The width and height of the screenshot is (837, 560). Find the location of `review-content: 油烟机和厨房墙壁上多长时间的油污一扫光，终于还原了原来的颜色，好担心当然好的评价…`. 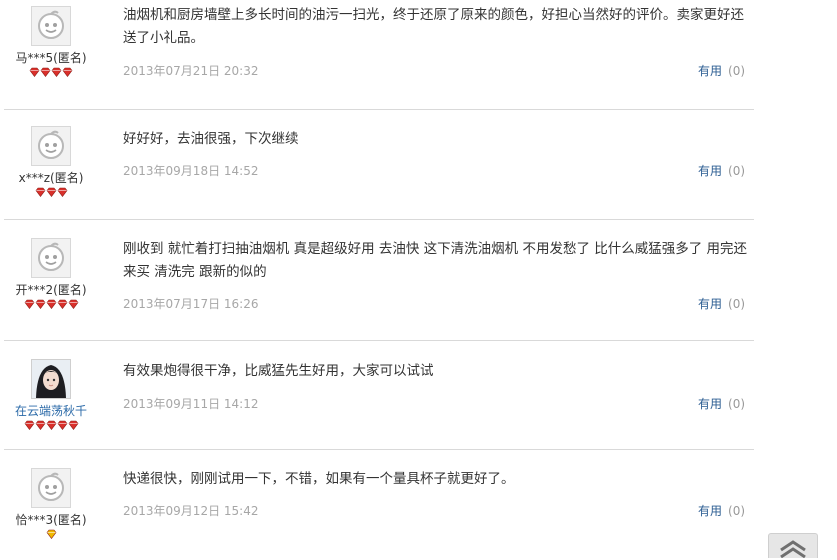

review-content: 油烟机和厨房墙壁上多长时间的油污一扫光，终于还原了原来的颜色，好担心当然好的评价… is located at coordinates (433, 26).